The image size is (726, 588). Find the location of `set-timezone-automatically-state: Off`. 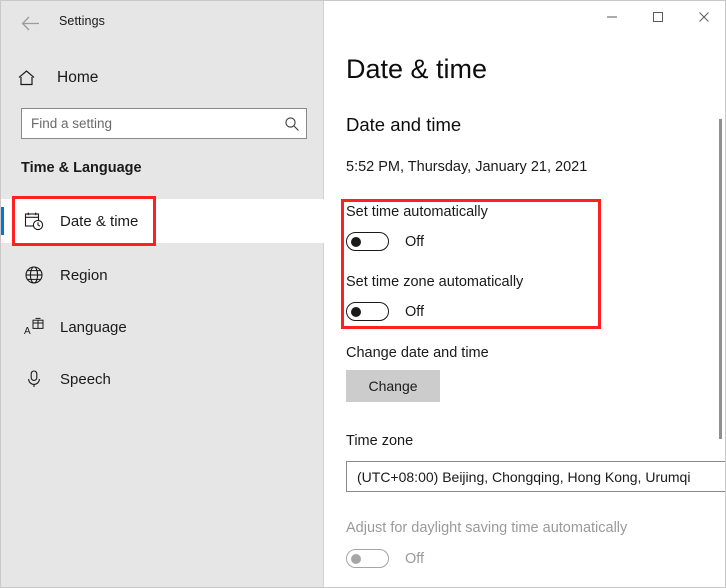

set-timezone-automatically-state: Off is located at coordinates (415, 311).